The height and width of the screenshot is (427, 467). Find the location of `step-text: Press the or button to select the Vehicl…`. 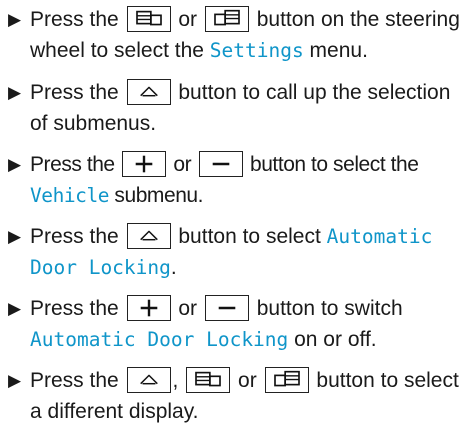

step-text: Press the or button to select the Vehicl… is located at coordinates (245, 180).